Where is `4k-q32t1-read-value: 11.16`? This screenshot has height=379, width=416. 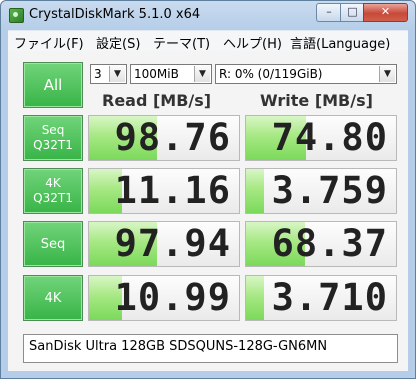 4k-q32t1-read-value: 11.16 is located at coordinates (172, 190).